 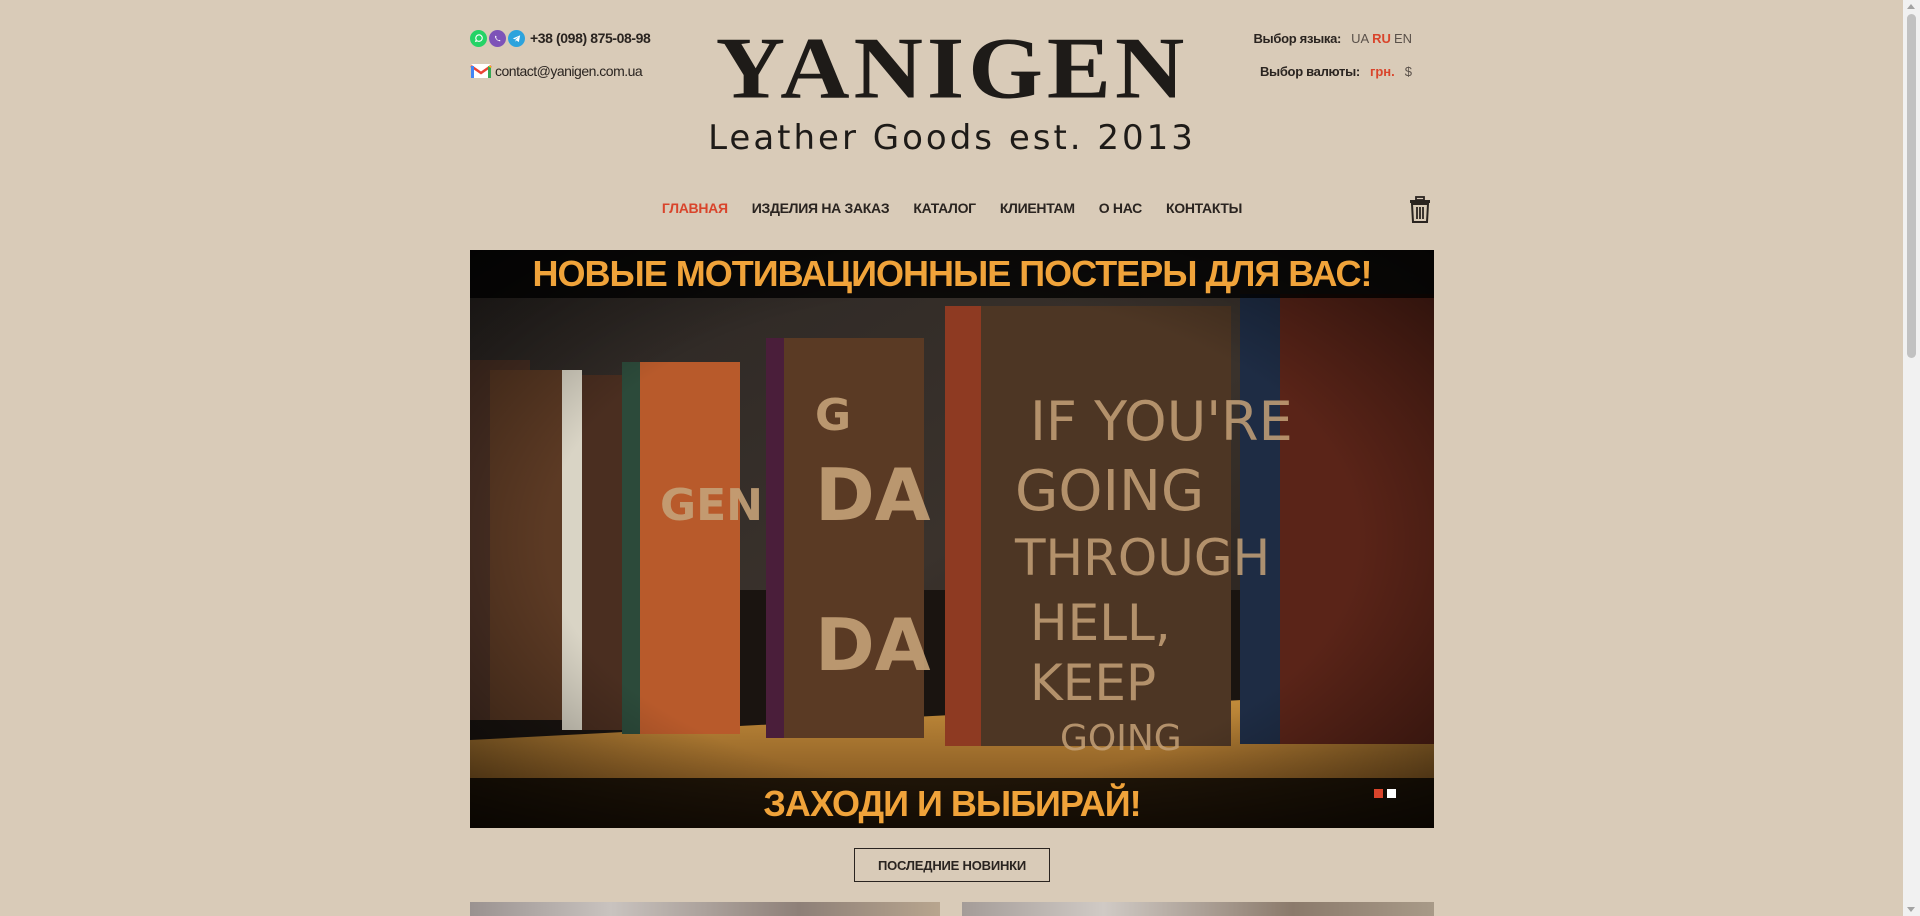 I want to click on nav-item-about: О НАС, so click(x=1121, y=208).